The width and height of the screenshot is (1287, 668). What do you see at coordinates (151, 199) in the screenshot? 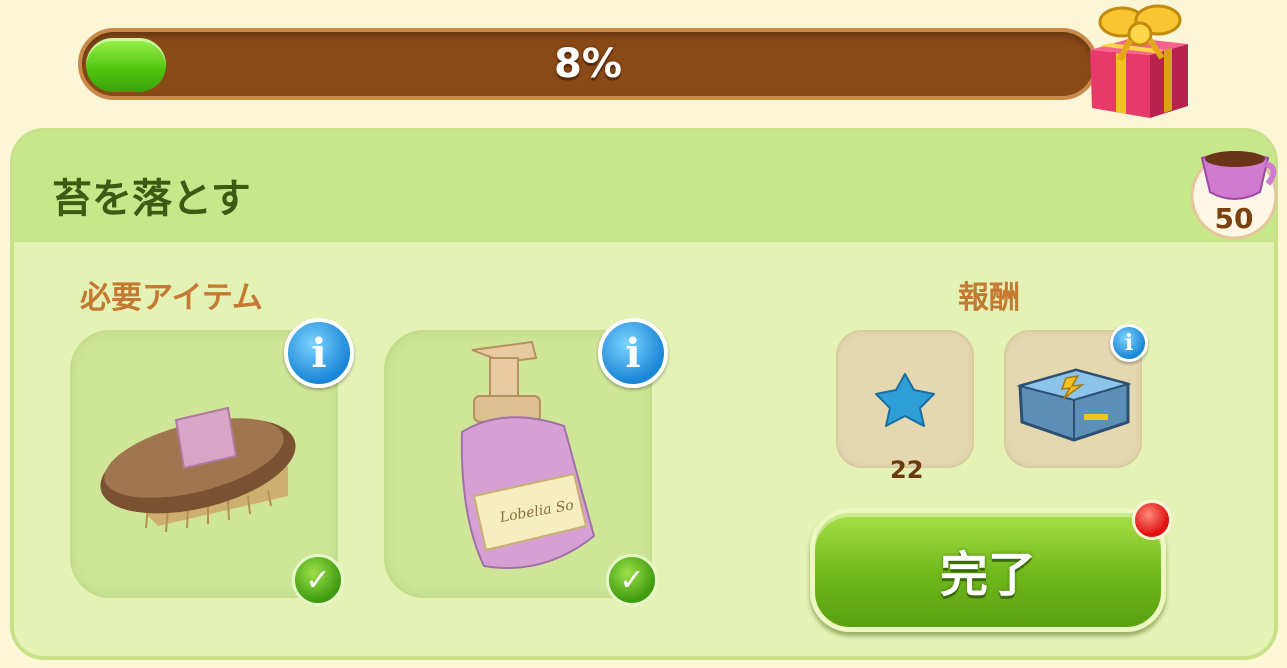
I see `task-title: 苔を落とす` at bounding box center [151, 199].